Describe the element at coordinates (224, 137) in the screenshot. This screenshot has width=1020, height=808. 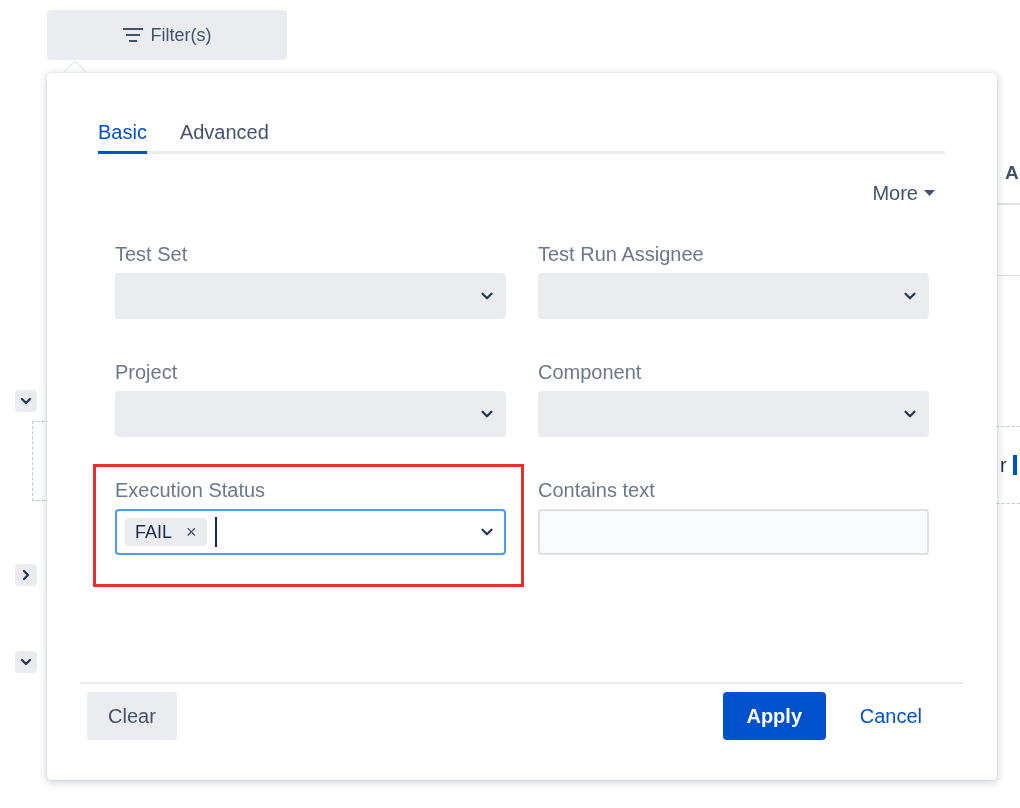
I see `tab: Advanced` at that location.